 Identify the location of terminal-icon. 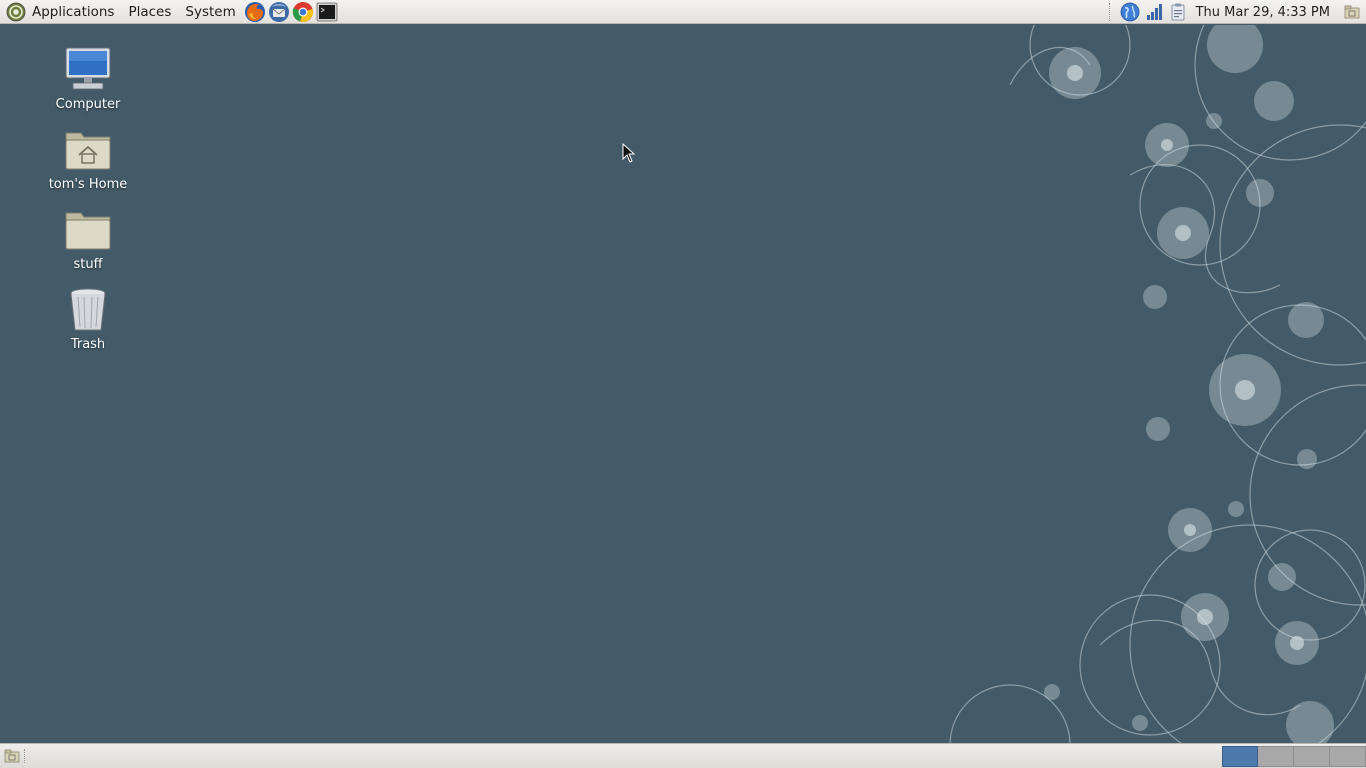
(327, 11).